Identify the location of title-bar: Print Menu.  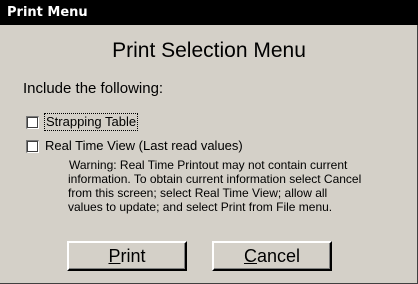
(209, 12).